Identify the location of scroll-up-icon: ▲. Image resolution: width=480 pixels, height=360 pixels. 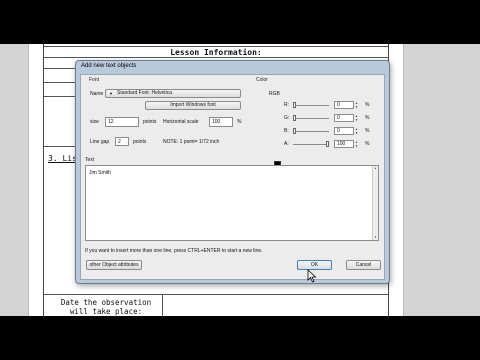
(375, 168).